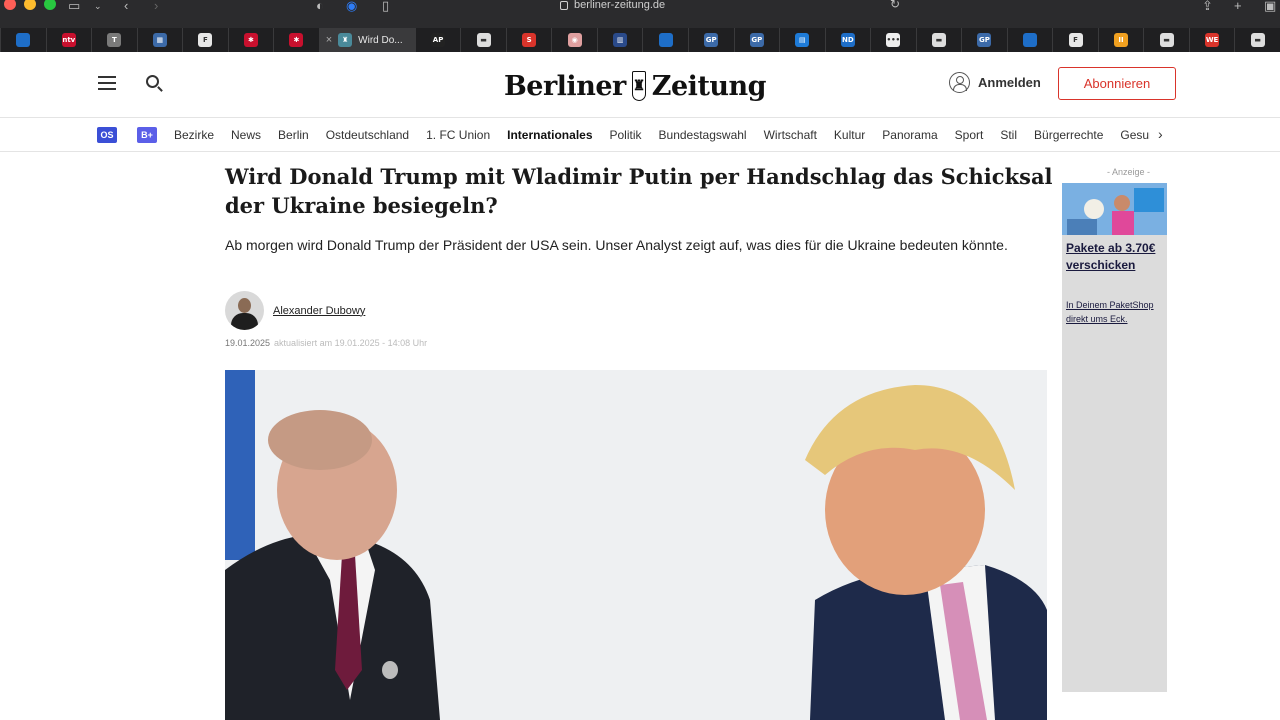 This screenshot has height=720, width=1280. What do you see at coordinates (98, 6) in the screenshot?
I see `chevron-down-icon: ⌄` at bounding box center [98, 6].